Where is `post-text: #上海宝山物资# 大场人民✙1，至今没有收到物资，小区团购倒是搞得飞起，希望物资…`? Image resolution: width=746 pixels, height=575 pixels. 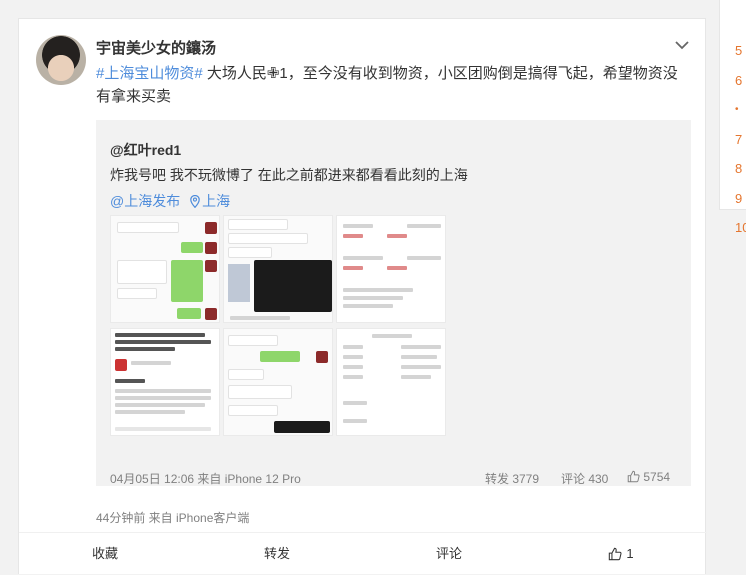
post-text: #上海宝山物资# 大场人民✙1，至今没有收到物资，小区团购倒是搞得飞起，希望物资… is located at coordinates (388, 85).